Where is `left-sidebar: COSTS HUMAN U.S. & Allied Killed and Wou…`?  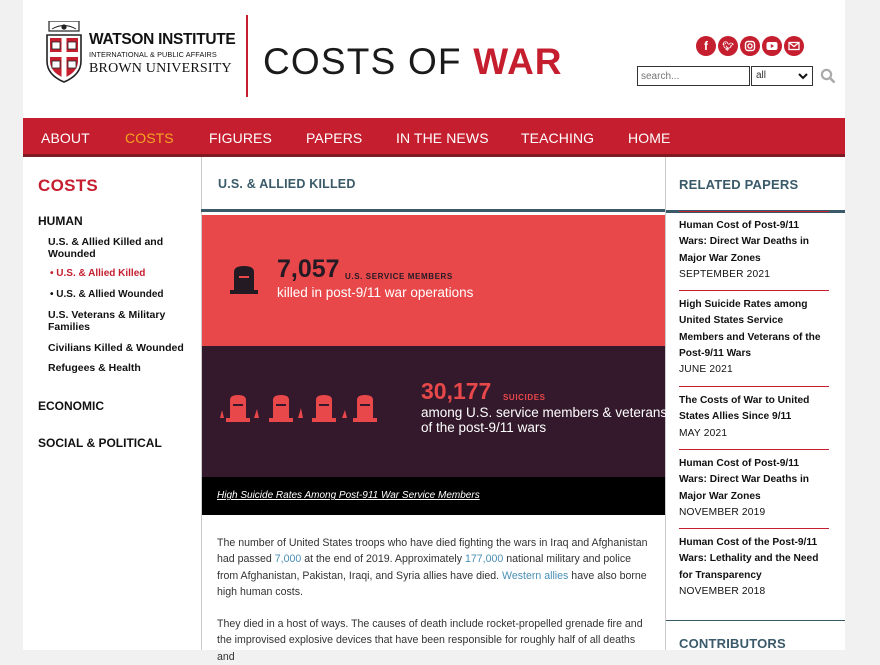 left-sidebar: COSTS HUMAN U.S. & Allied Killed and Wou… is located at coordinates (112, 403).